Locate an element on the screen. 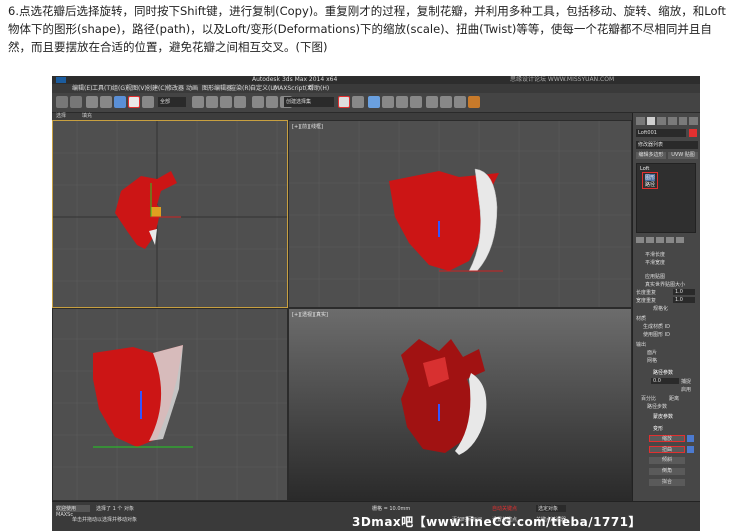 The width and height of the screenshot is (736, 531). viewport-top-canvas is located at coordinates (170, 214).